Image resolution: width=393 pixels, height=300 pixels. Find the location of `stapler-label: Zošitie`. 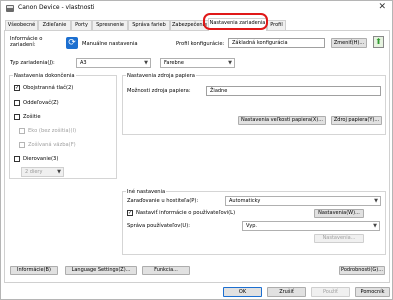

stapler-label: Zošitie is located at coordinates (32, 117).